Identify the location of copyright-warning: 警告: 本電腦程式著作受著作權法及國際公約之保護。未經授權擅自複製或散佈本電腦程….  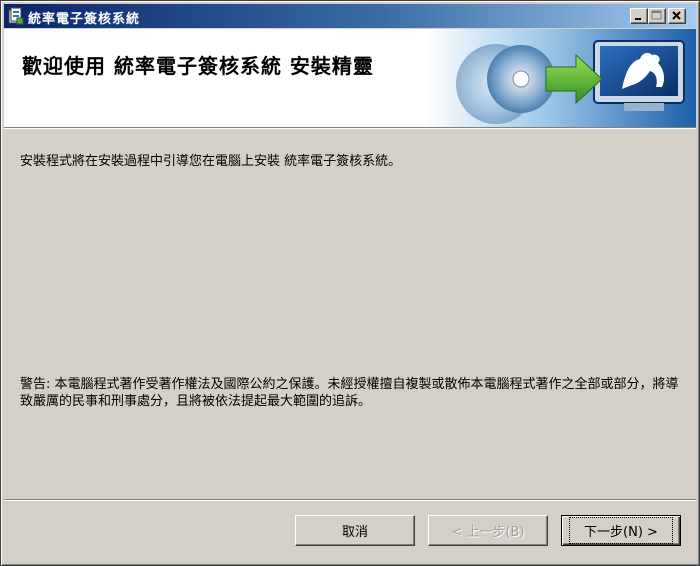
(349, 393).